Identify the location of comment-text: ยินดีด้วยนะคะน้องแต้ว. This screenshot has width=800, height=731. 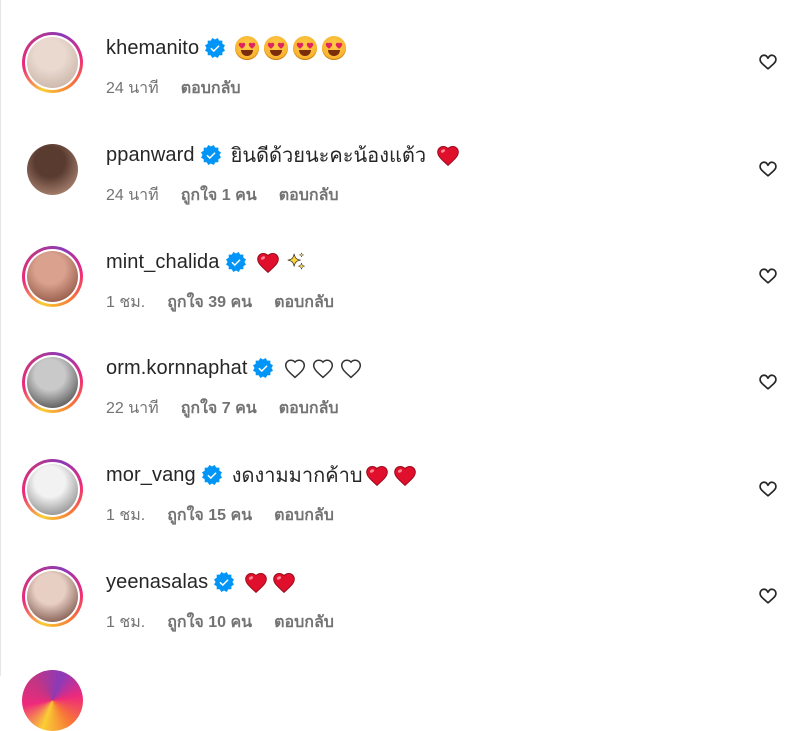
(347, 155).